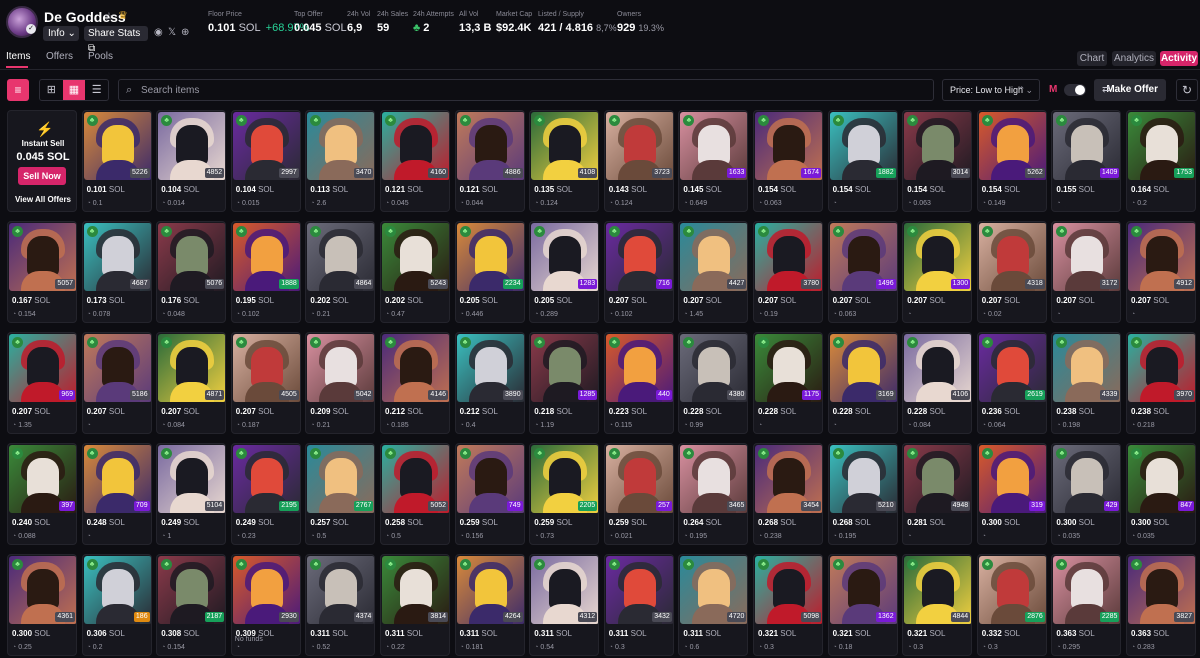  I want to click on nft-card: ♣43120.311 SOL0.54, so click(564, 605).